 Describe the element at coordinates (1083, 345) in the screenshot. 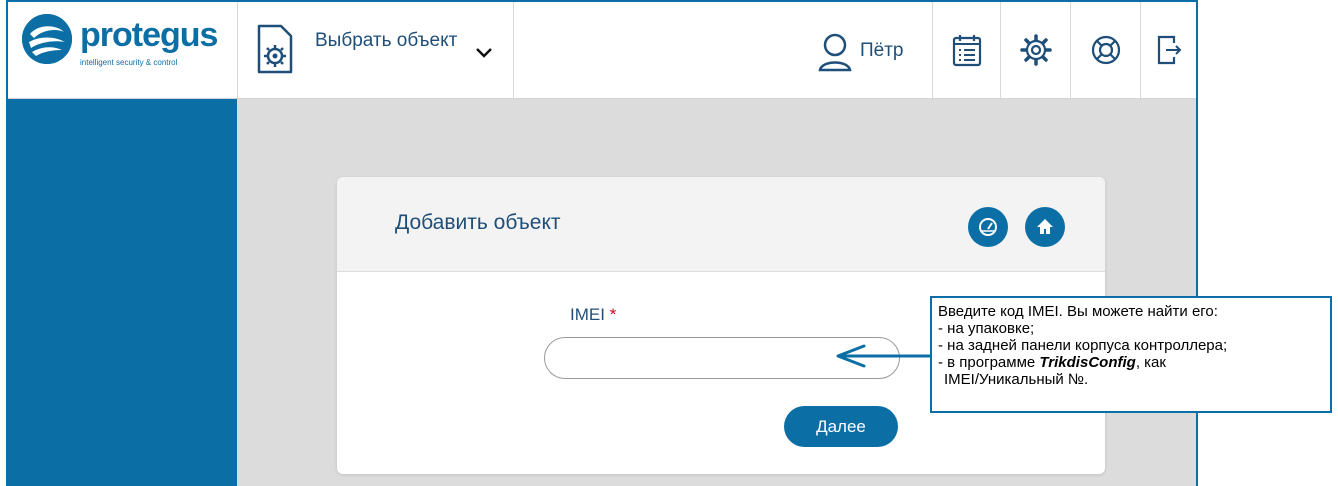

I see `callout-line: - на задней панели корпуса контроллера;` at that location.